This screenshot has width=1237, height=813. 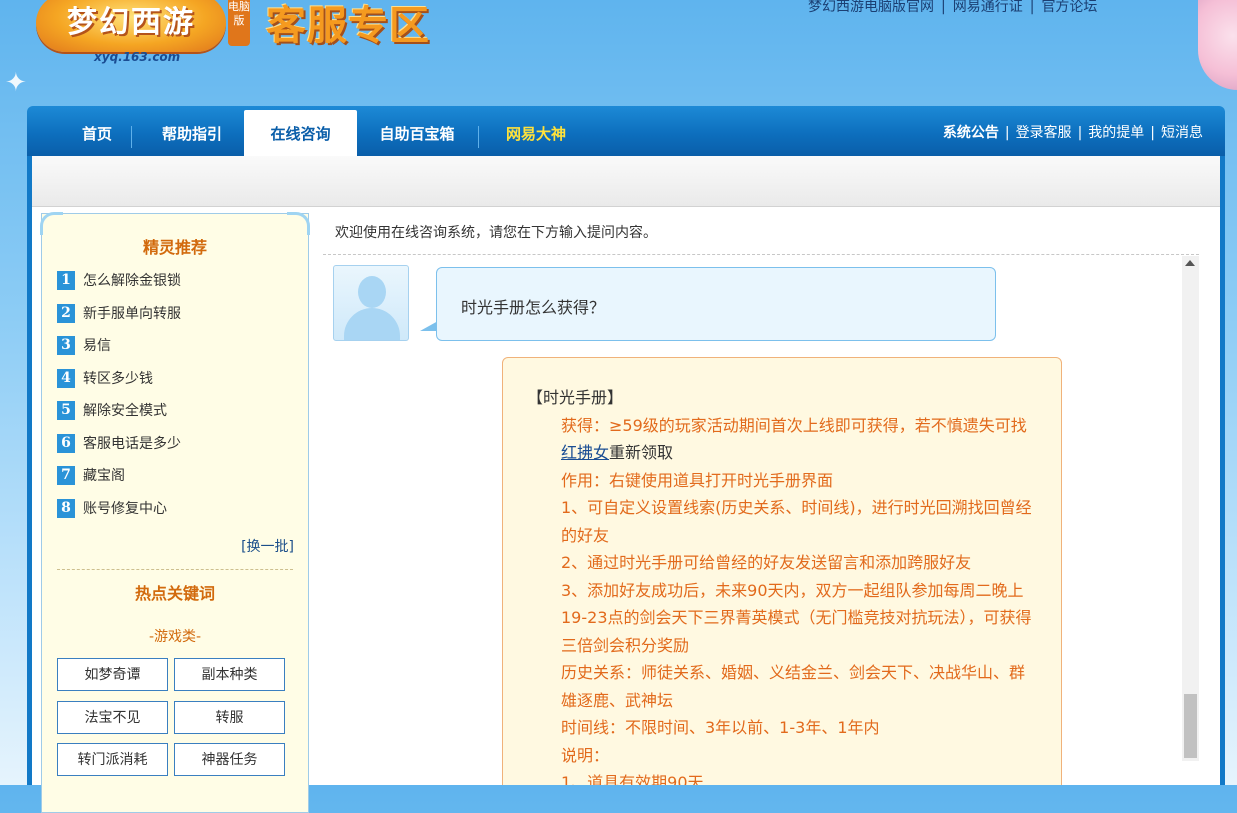 I want to click on recommend-item: 3 易信, so click(x=84, y=346).